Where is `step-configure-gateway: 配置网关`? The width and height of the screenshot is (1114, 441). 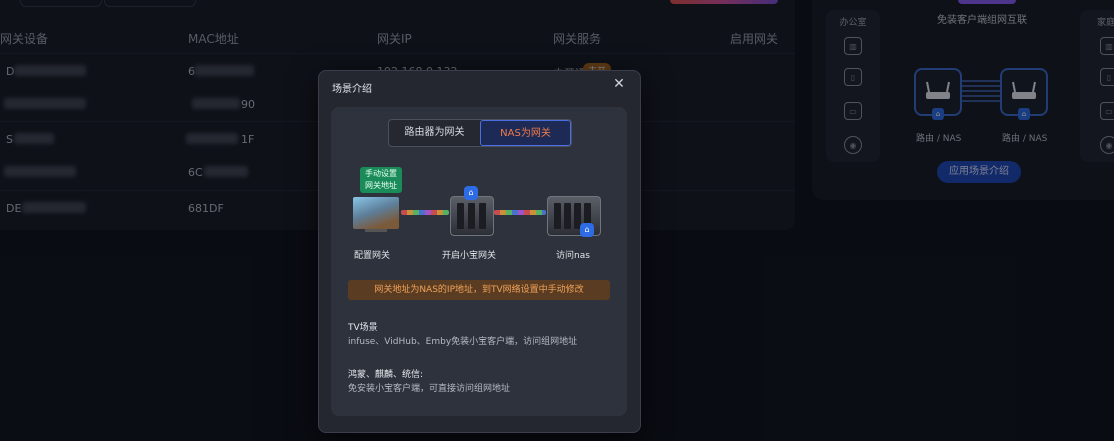
step-configure-gateway: 配置网关 is located at coordinates (372, 256).